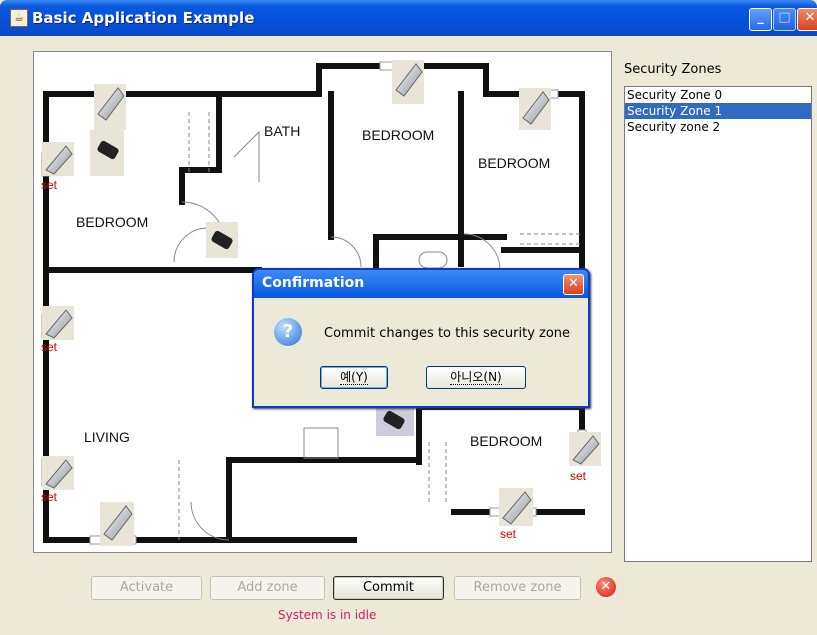 This screenshot has width=817, height=635. Describe the element at coordinates (718, 111) in the screenshot. I see `zone-item-1: Security Zone 1` at that location.